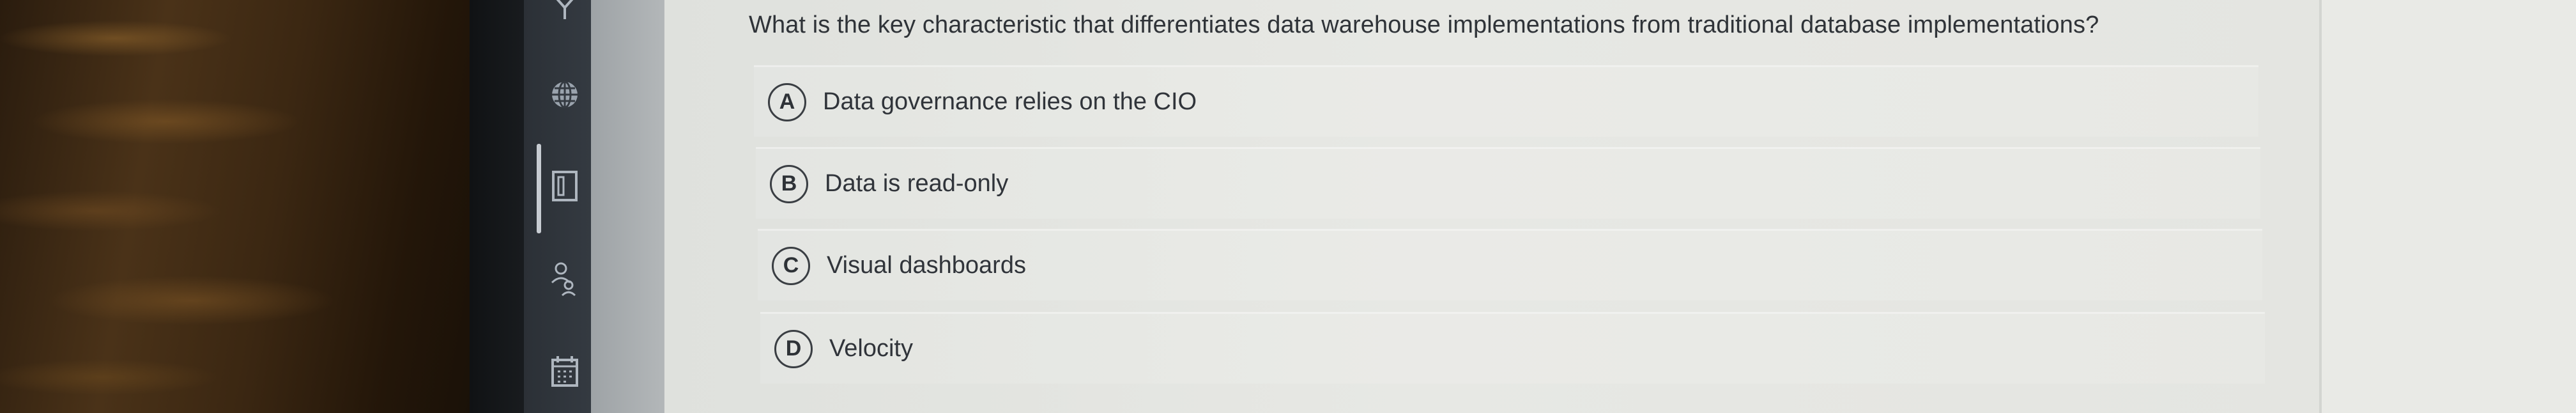  What do you see at coordinates (564, 186) in the screenshot?
I see `book-icon` at bounding box center [564, 186].